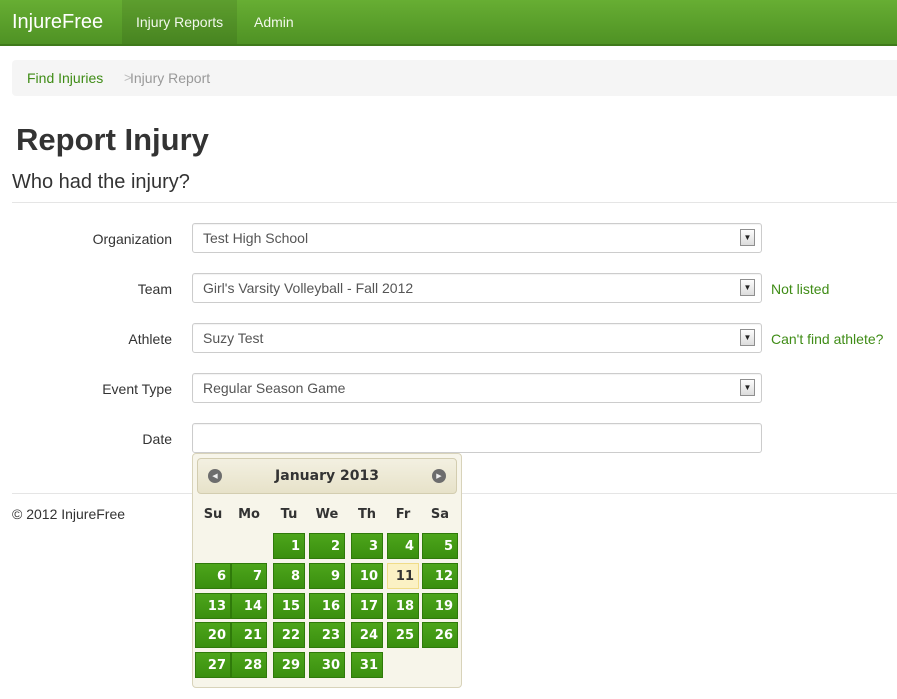 The height and width of the screenshot is (699, 897). I want to click on calendar-day-29: 29, so click(289, 665).